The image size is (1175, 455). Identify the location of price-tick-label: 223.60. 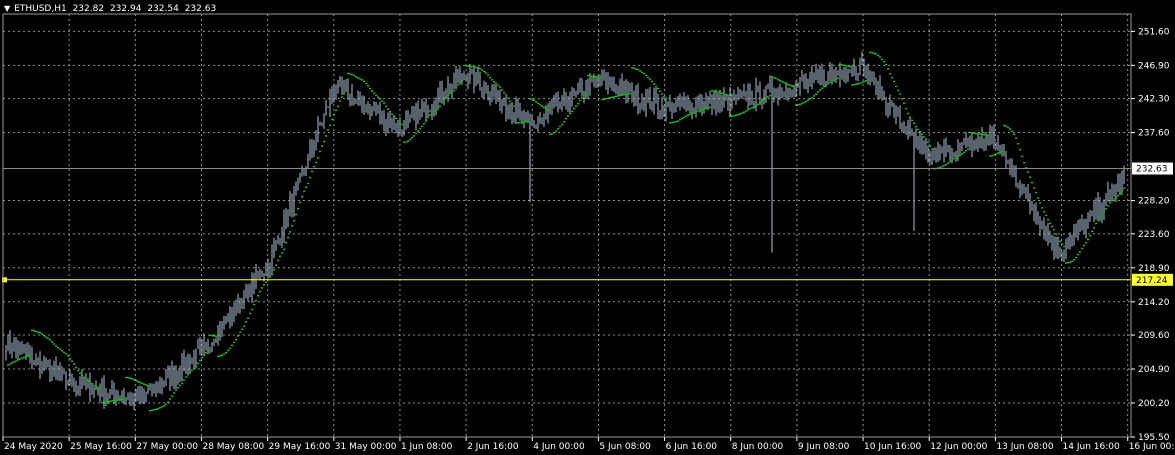
(1154, 235).